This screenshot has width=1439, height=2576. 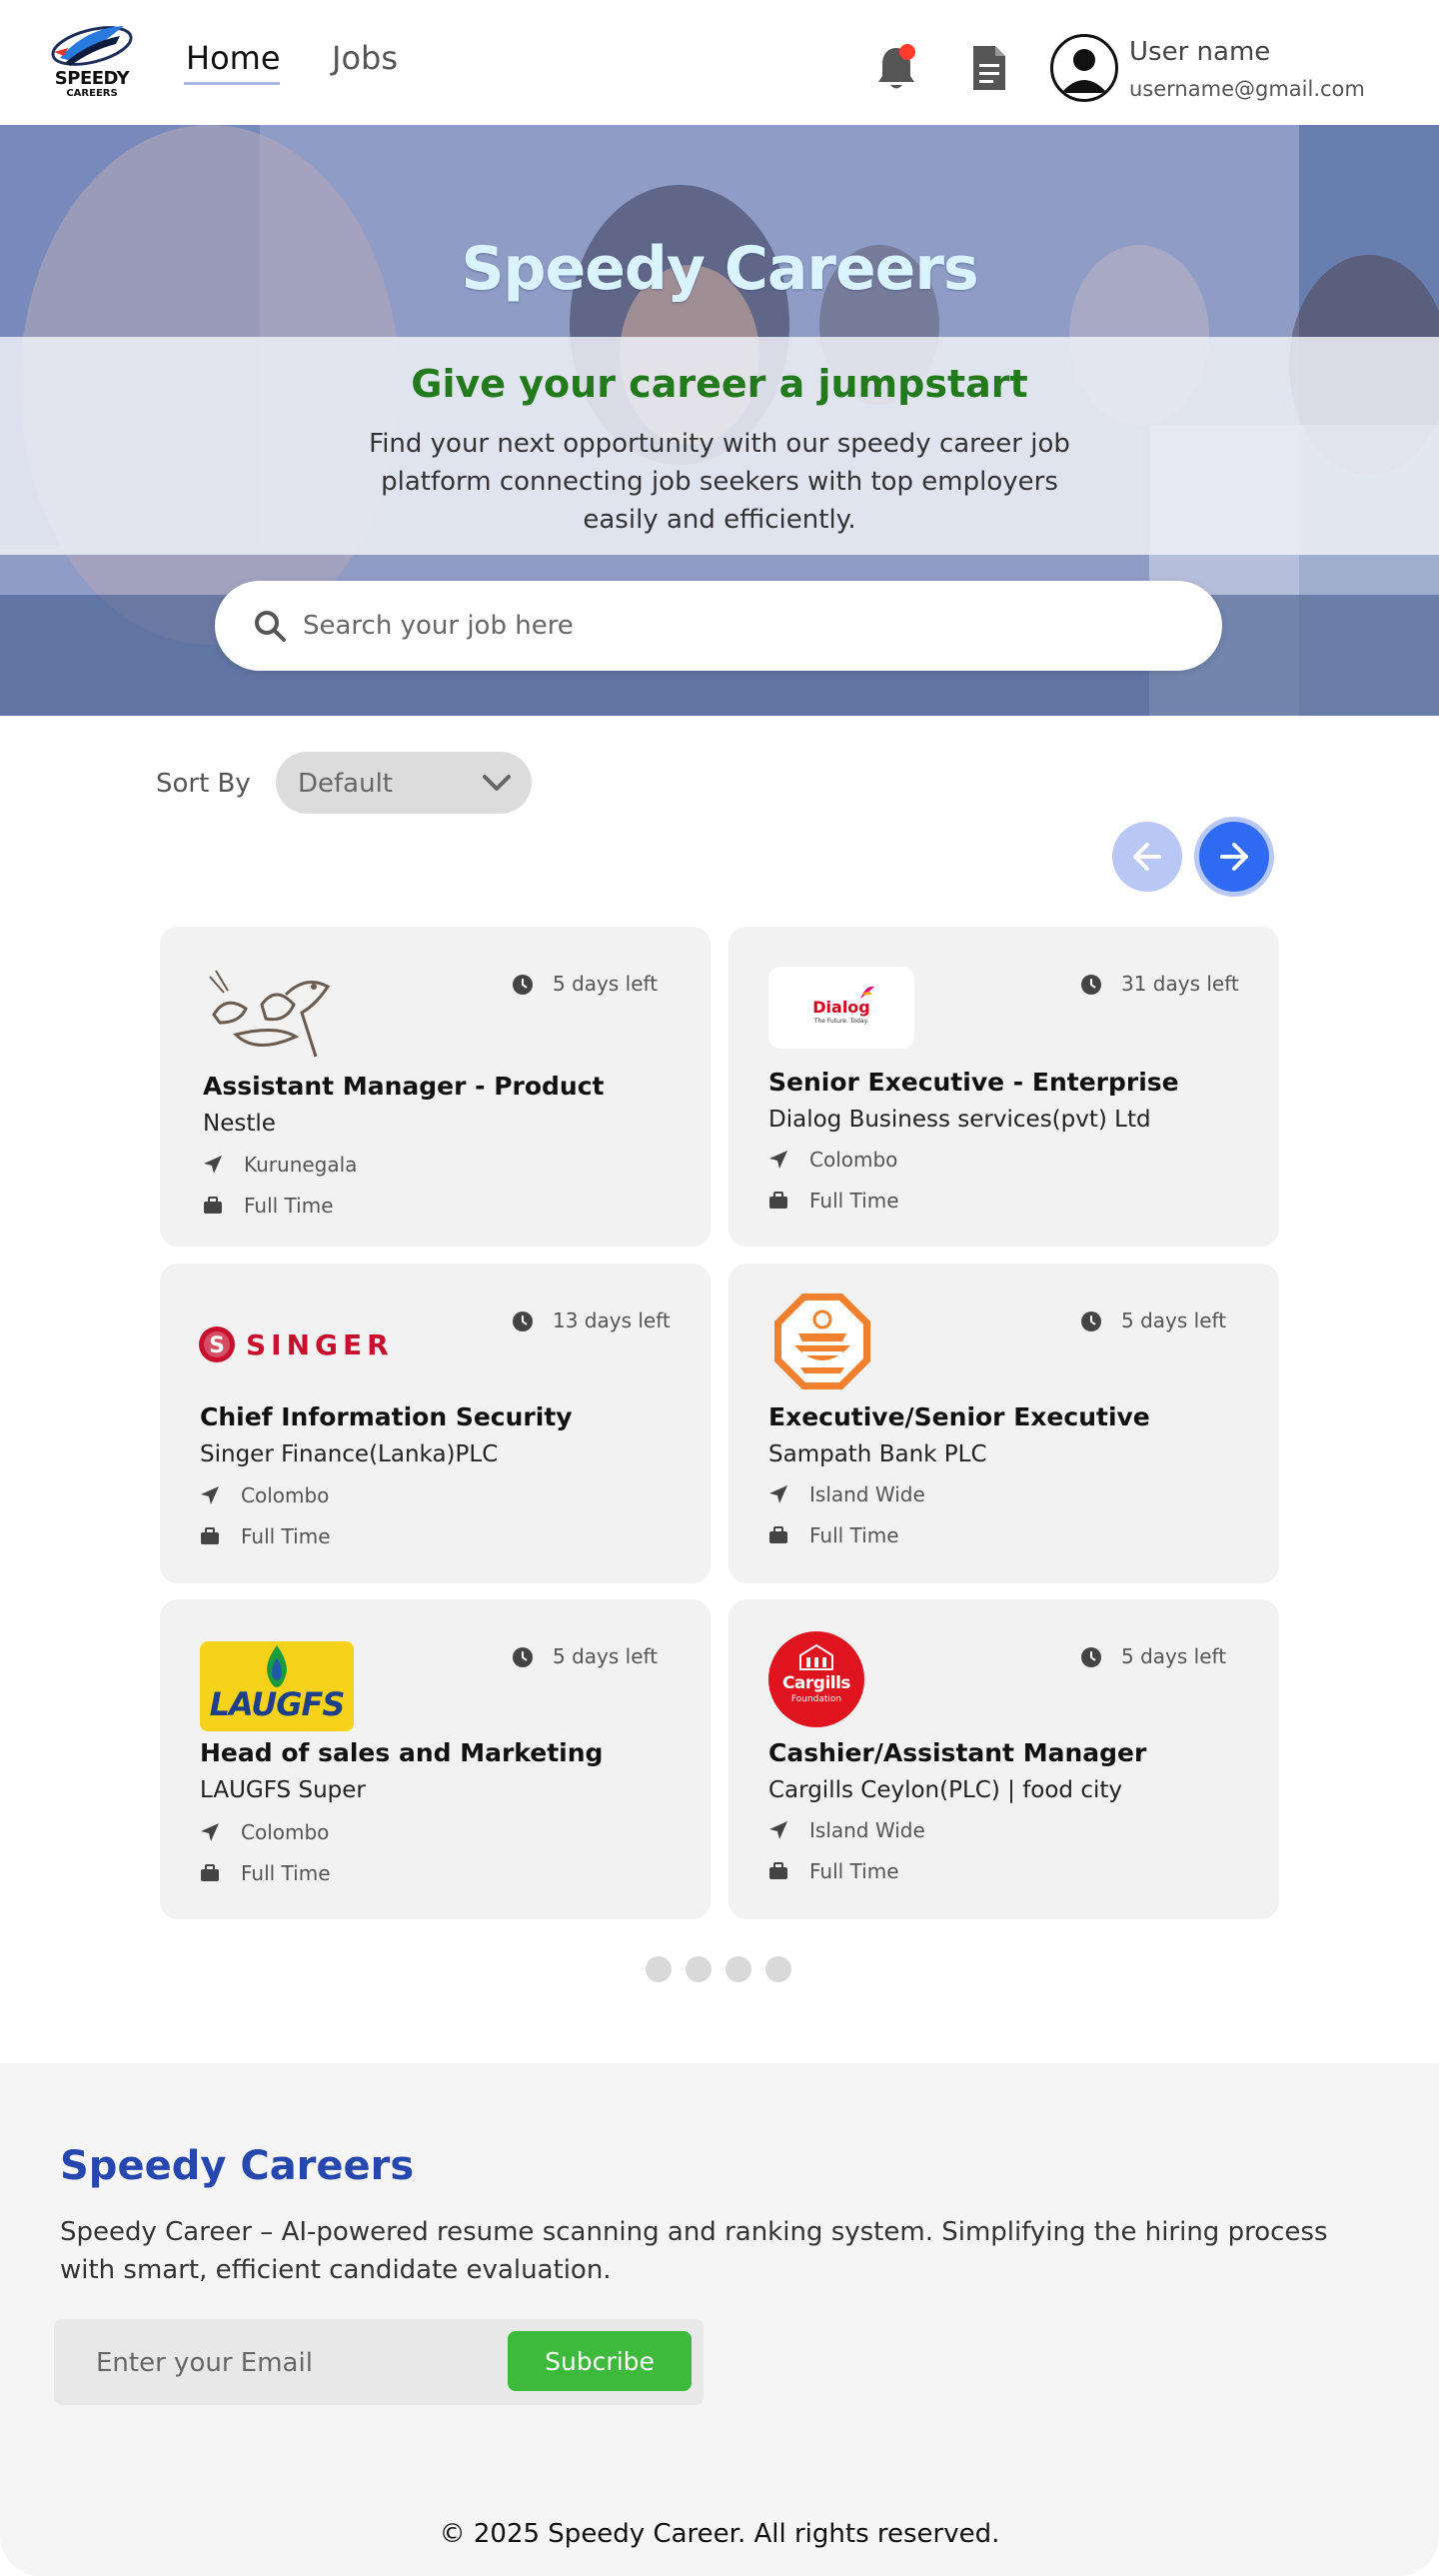 I want to click on singer-logo: S SINGER, so click(x=298, y=1345).